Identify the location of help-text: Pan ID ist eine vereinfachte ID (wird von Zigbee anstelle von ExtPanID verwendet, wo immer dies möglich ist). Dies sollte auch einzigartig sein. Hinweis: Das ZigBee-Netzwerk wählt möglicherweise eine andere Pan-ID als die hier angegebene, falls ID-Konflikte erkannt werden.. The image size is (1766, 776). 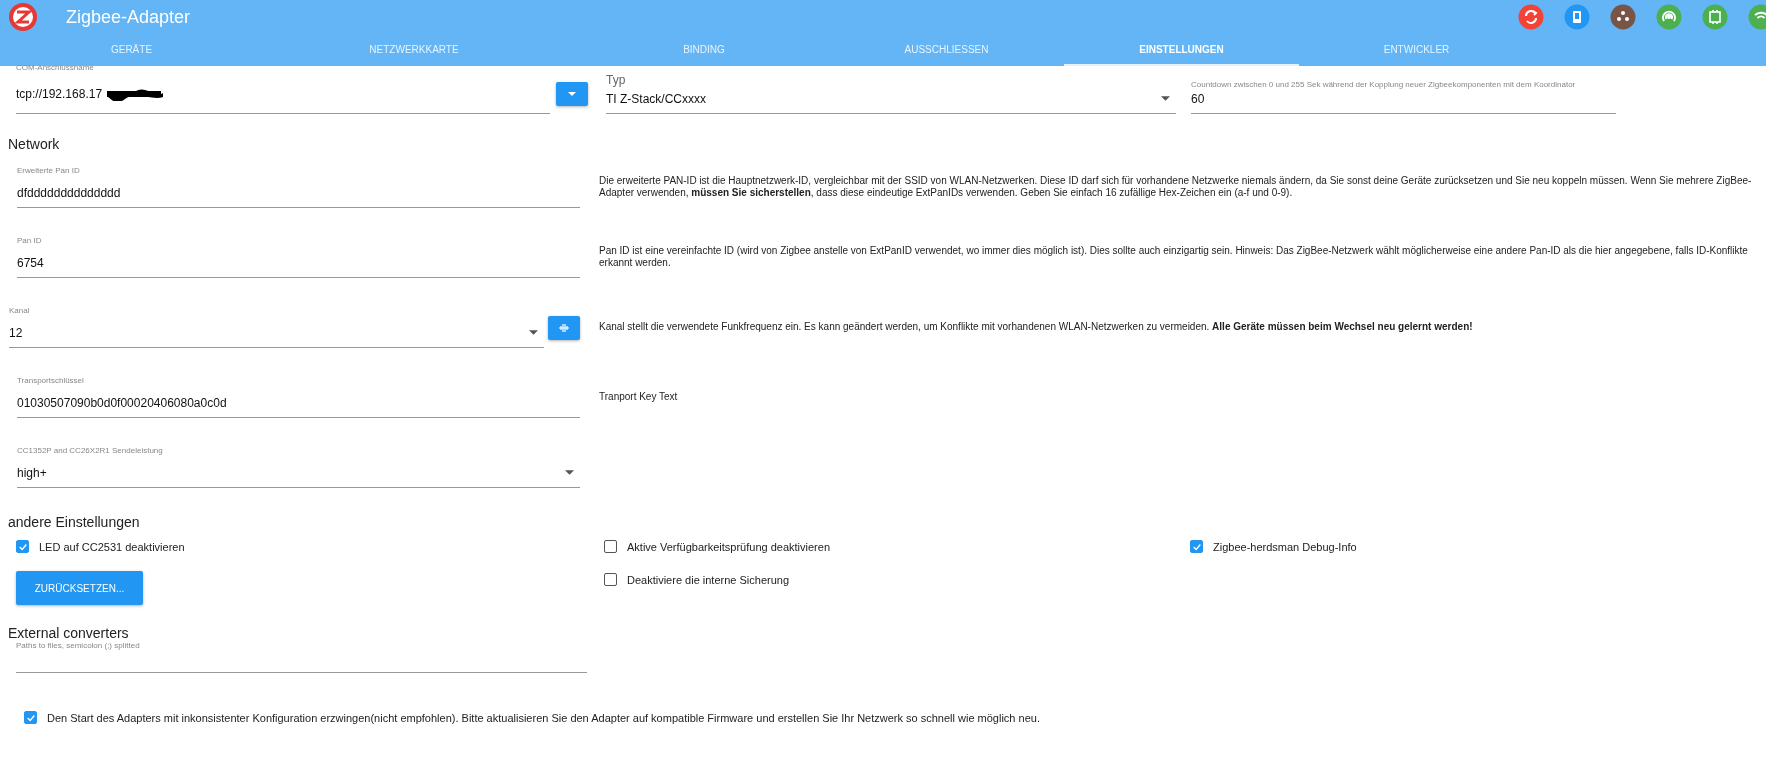
(1174, 257).